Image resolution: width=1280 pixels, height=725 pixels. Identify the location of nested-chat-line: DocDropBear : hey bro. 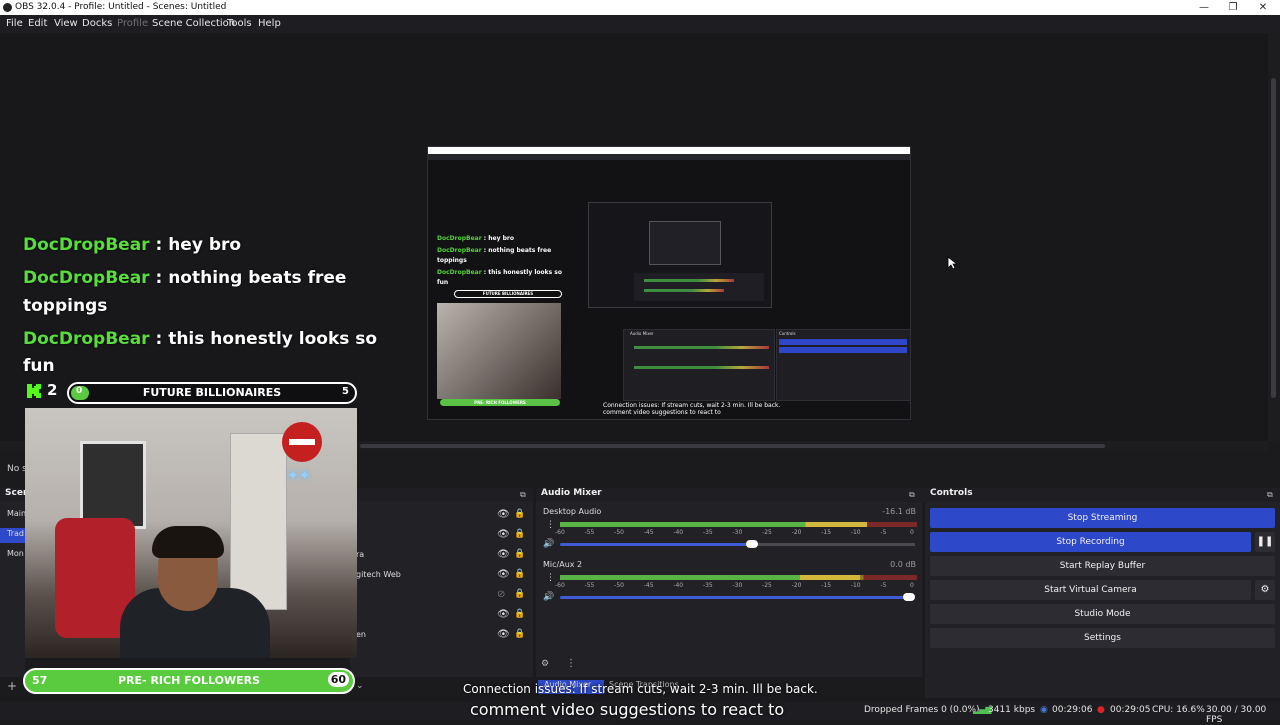
(475, 238).